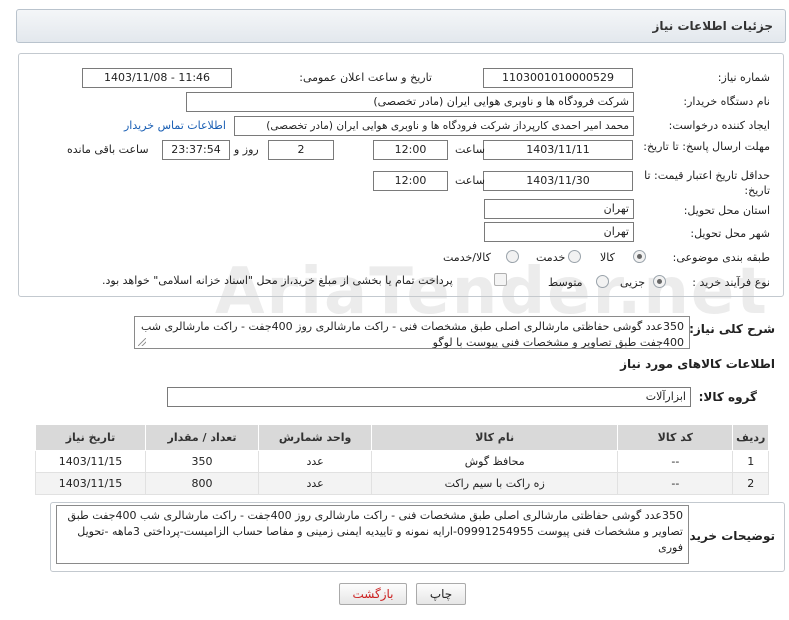 The width and height of the screenshot is (789, 620). I want to click on table-row: 1 -- محافظ گوش عدد 350 1403/11/15, so click(402, 461).